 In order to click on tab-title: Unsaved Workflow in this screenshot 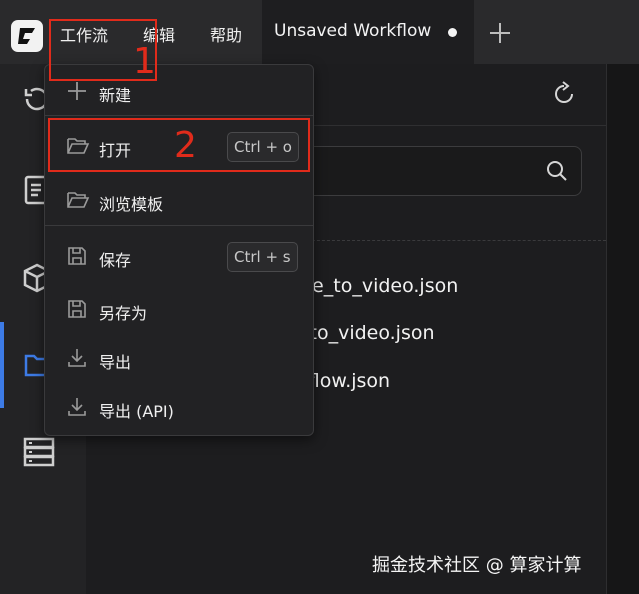, I will do `click(353, 31)`.